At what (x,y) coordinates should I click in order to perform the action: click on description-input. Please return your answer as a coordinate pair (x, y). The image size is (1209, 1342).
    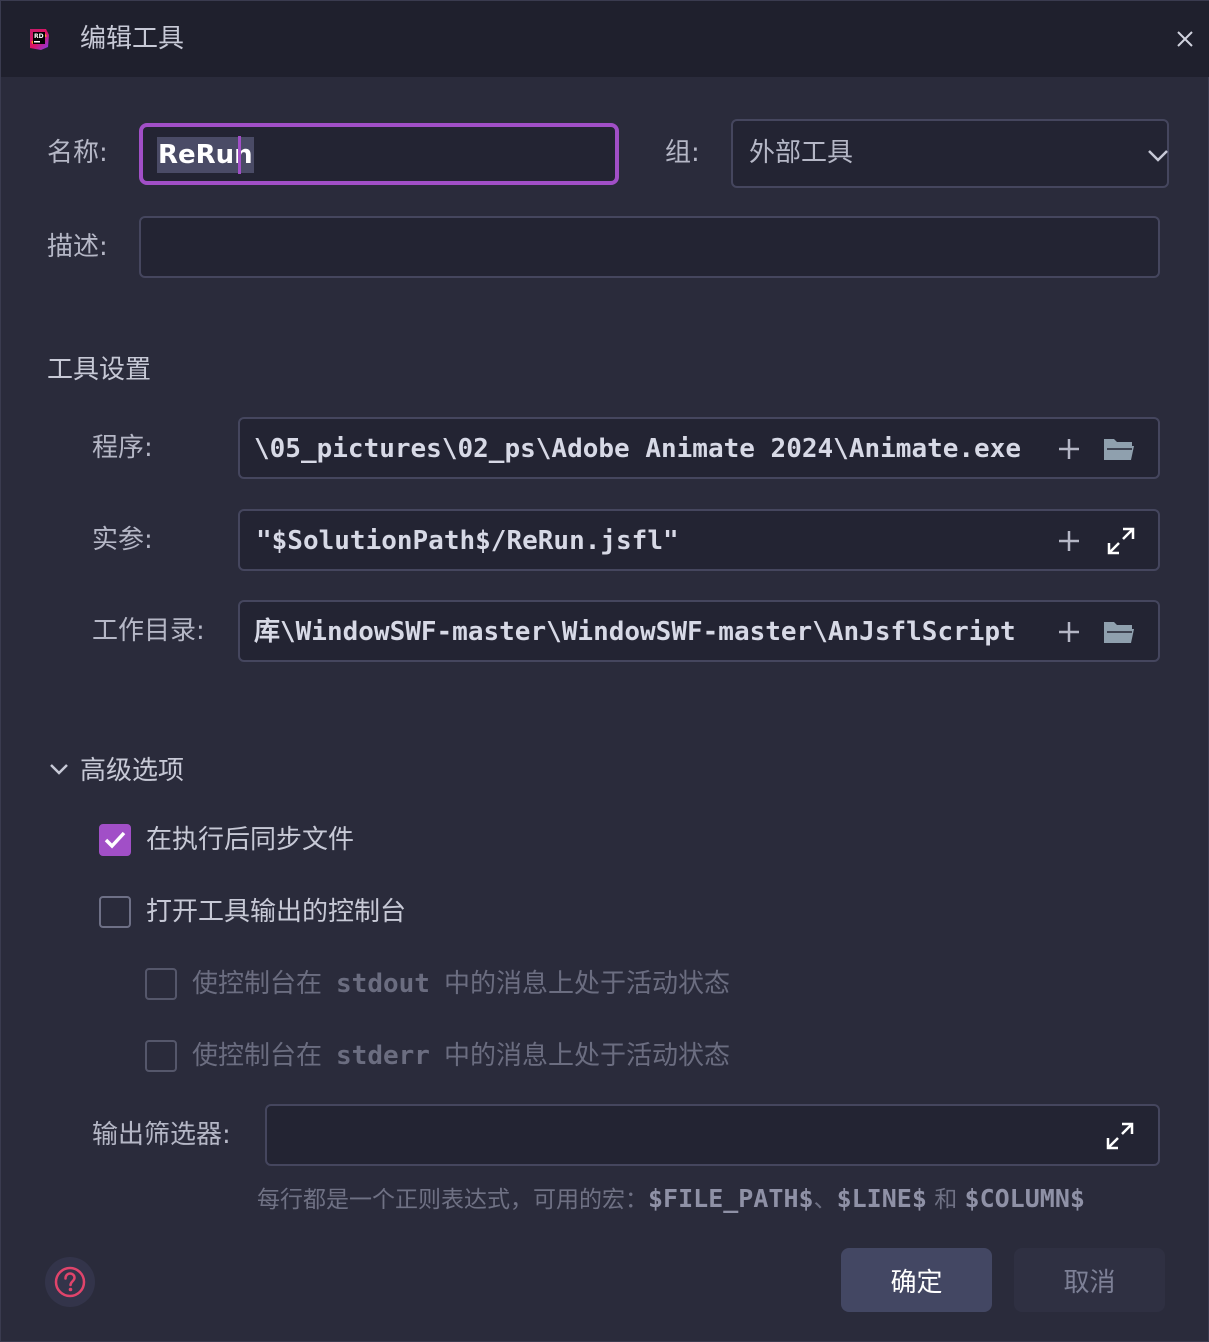
    Looking at the image, I should click on (649, 247).